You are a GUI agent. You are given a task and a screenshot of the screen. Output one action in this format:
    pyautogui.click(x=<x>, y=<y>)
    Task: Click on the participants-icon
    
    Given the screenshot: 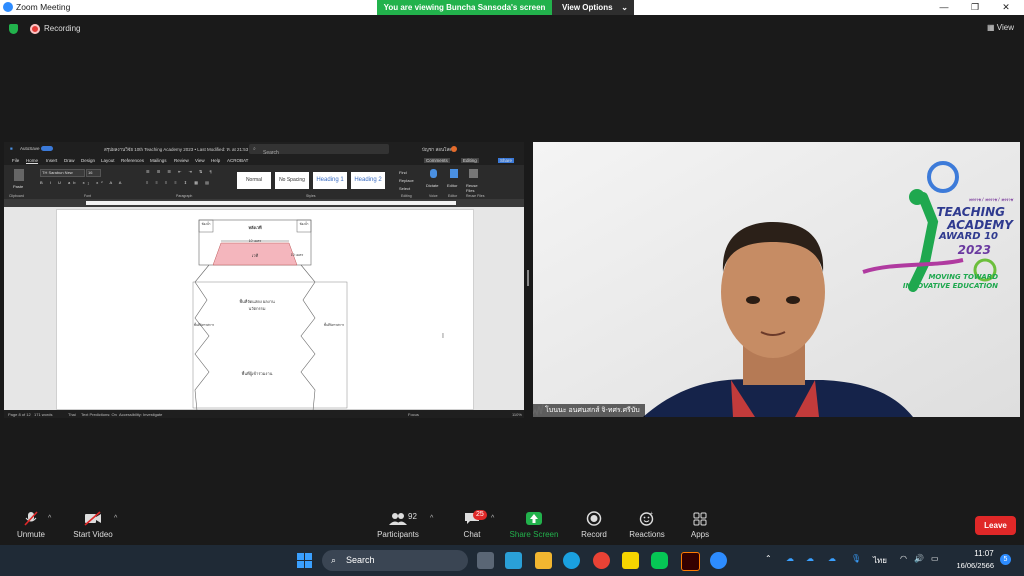 What is the action you would take?
    pyautogui.click(x=398, y=519)
    